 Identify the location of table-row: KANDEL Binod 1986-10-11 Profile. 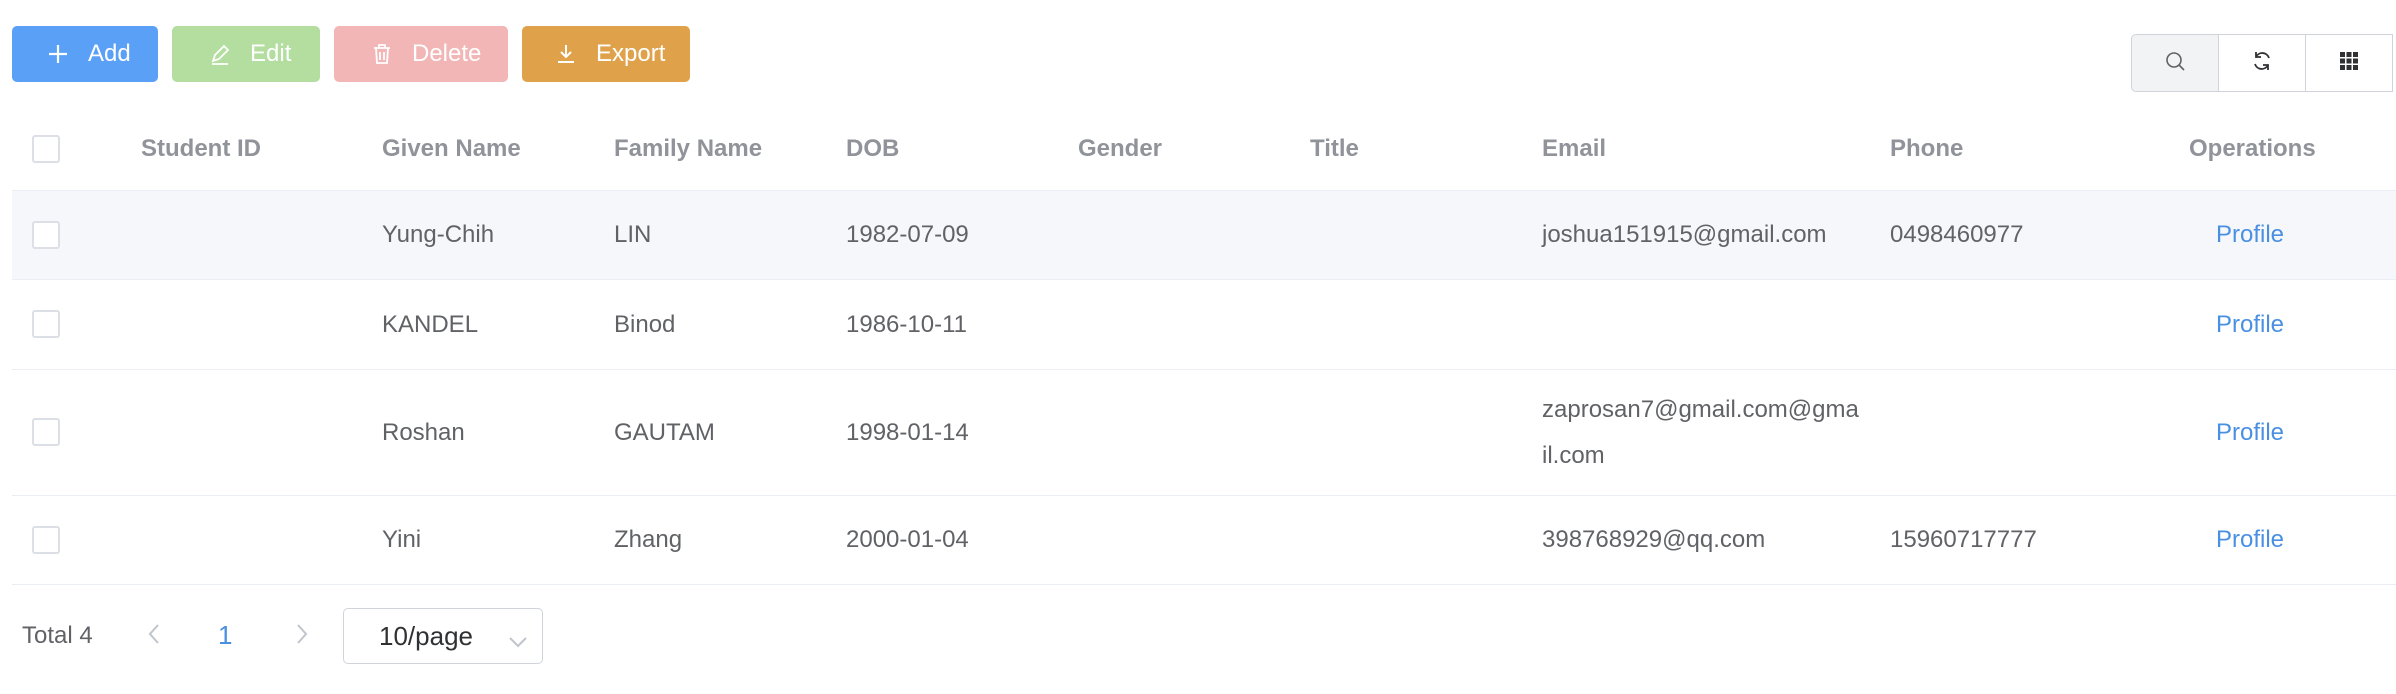
(1204, 325).